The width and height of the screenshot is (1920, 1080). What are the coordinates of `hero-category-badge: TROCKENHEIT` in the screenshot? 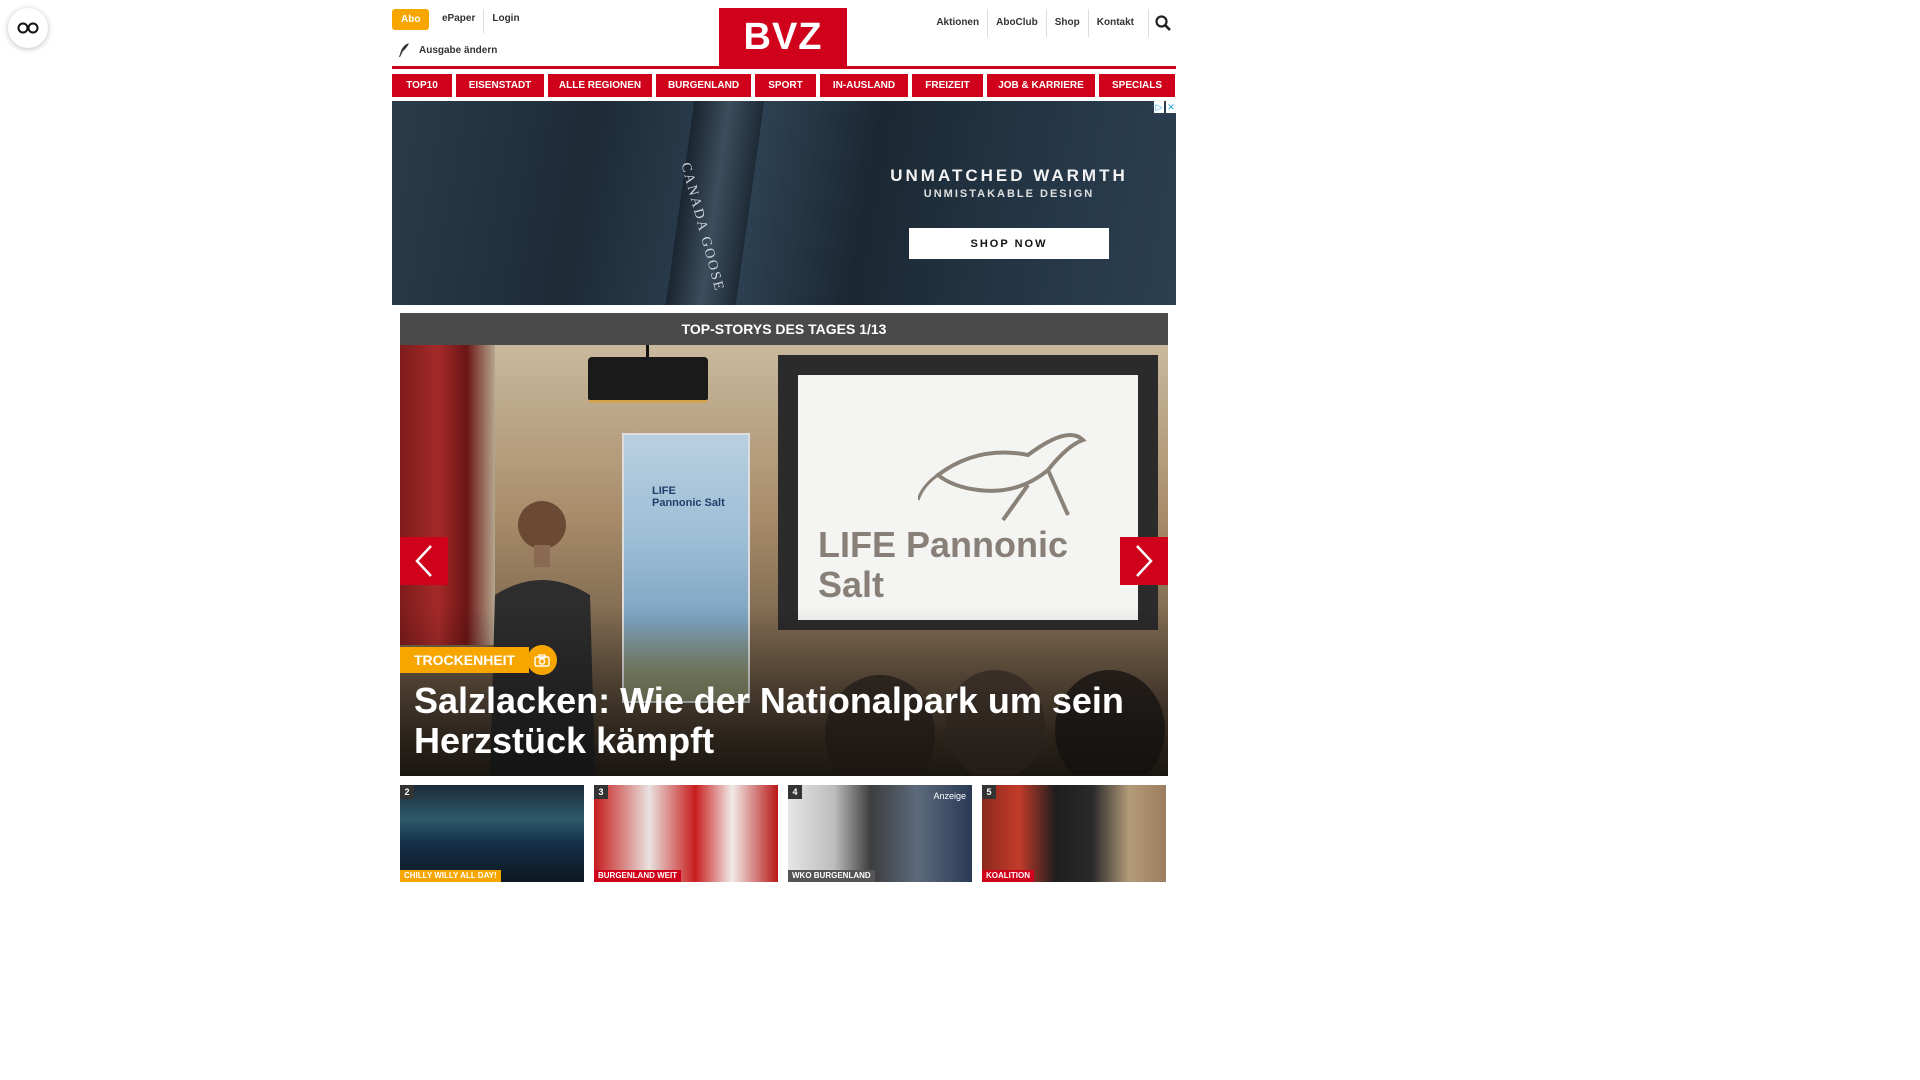 It's located at (465, 660).